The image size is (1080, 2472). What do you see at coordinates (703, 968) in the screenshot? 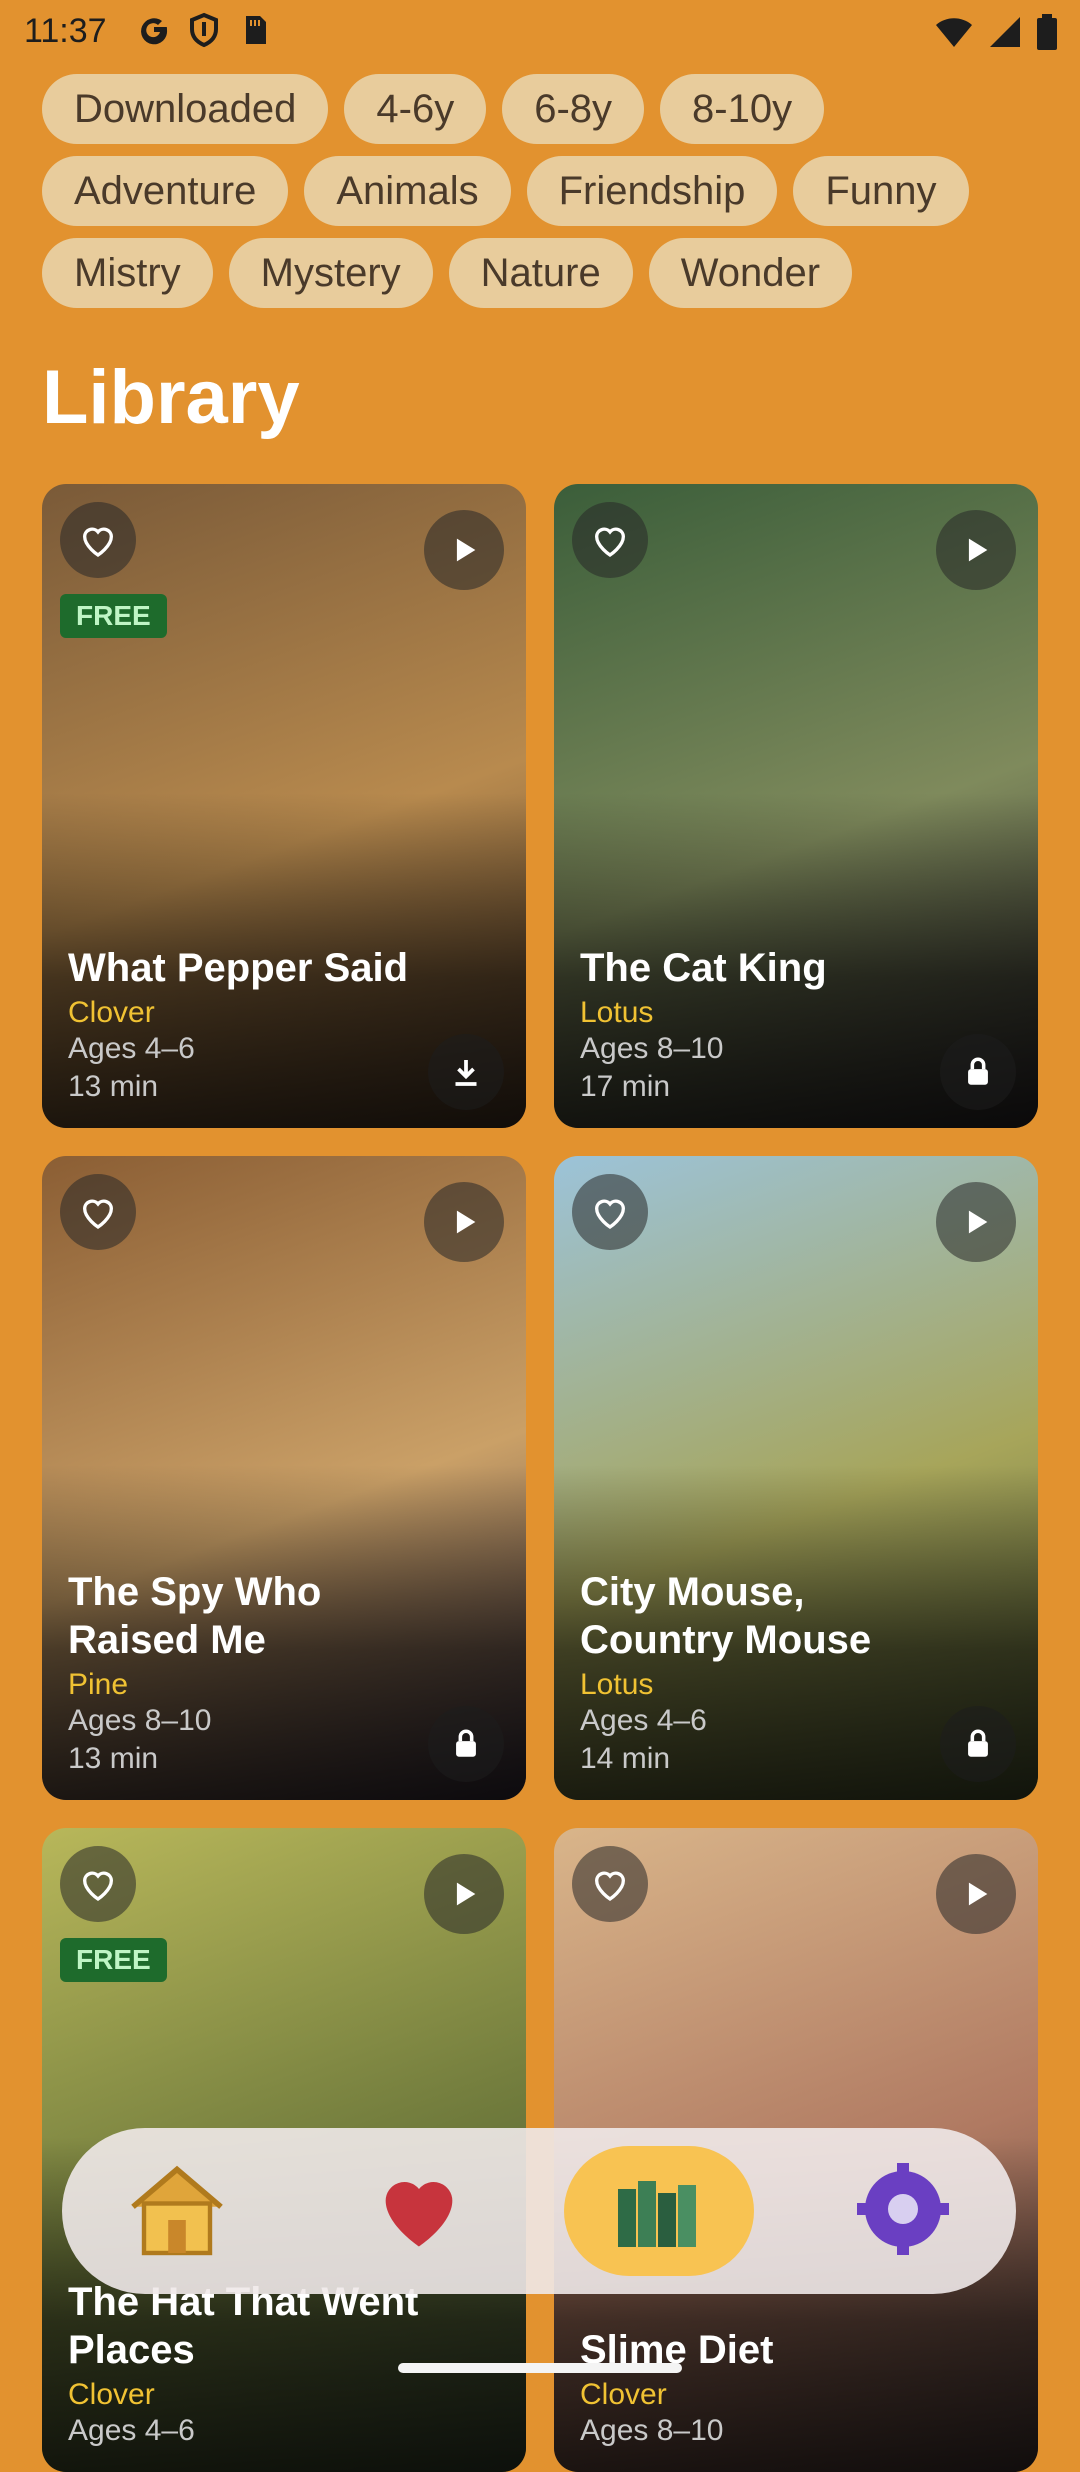
I see `story-title: The Cat King` at bounding box center [703, 968].